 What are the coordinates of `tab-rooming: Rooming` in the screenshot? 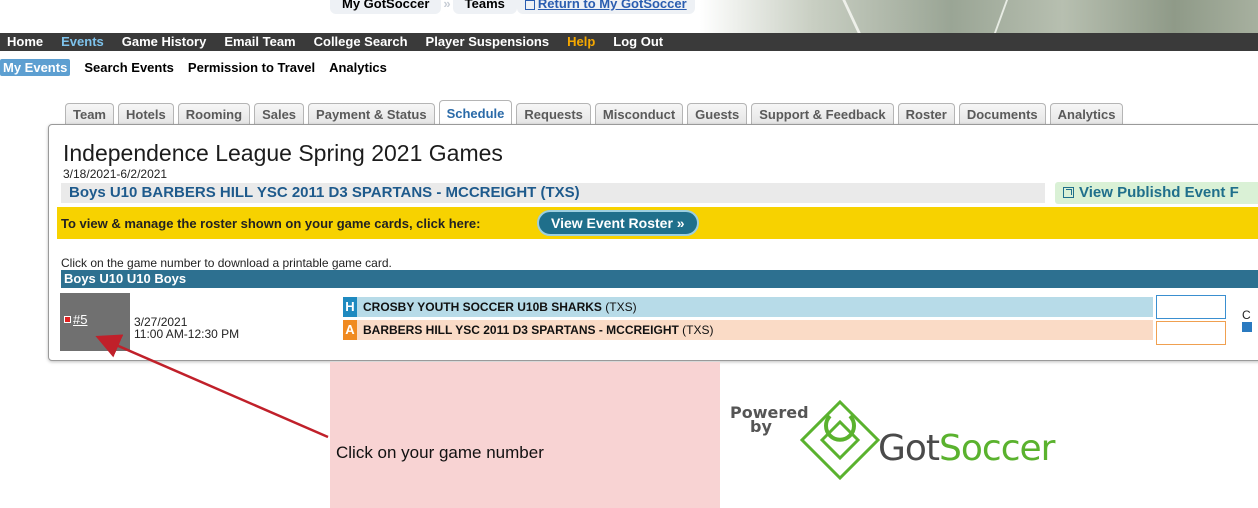 It's located at (214, 114).